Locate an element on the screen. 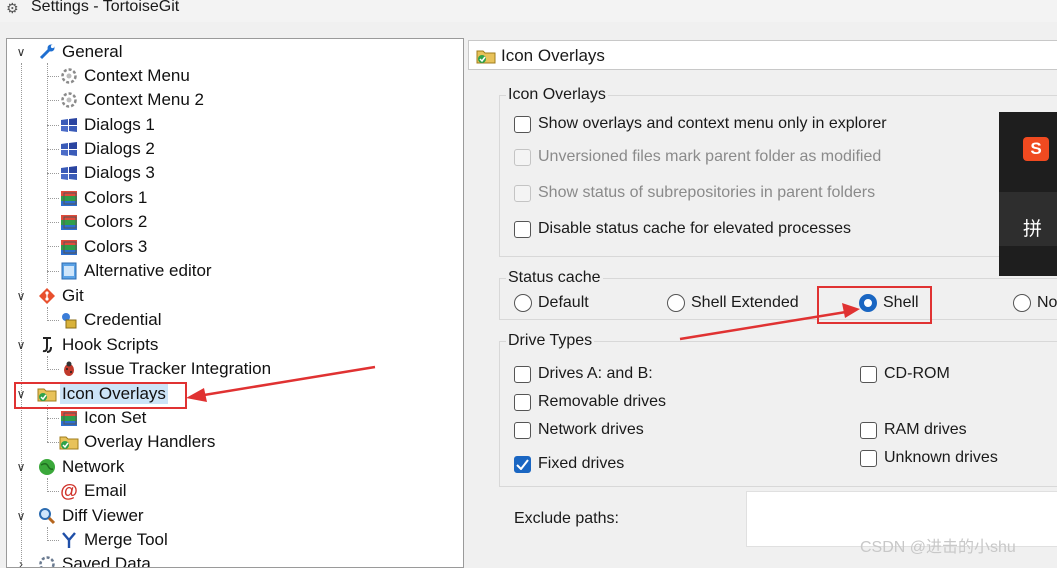  ram-drives-checkbox: RAM drives is located at coordinates (913, 430).